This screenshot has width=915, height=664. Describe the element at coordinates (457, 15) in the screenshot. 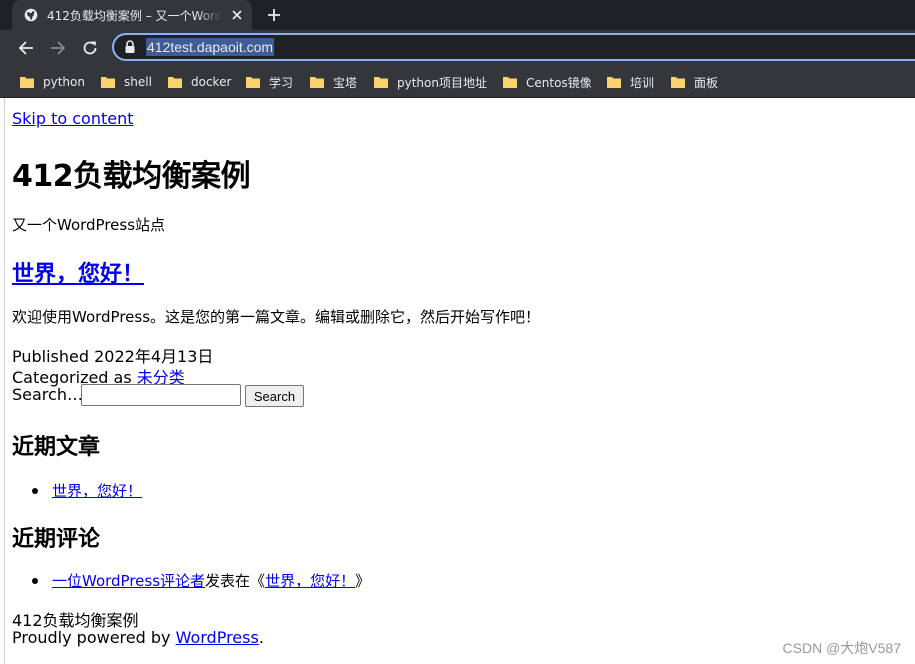

I see `tab-strip: 412负载均衡案例 – 又一个WordPress站点` at that location.